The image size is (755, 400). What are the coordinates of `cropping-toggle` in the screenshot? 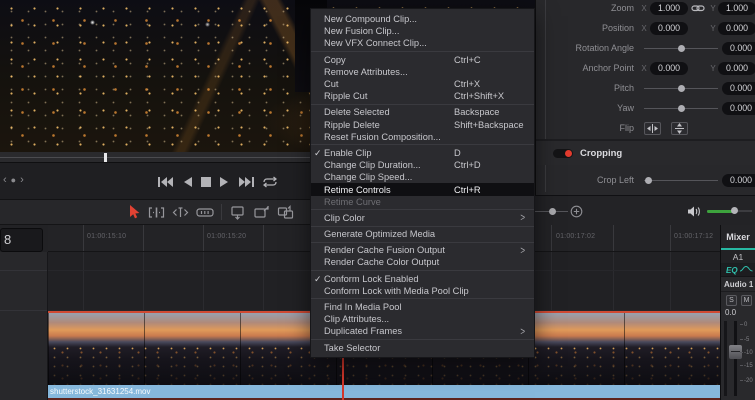 It's located at (563, 153).